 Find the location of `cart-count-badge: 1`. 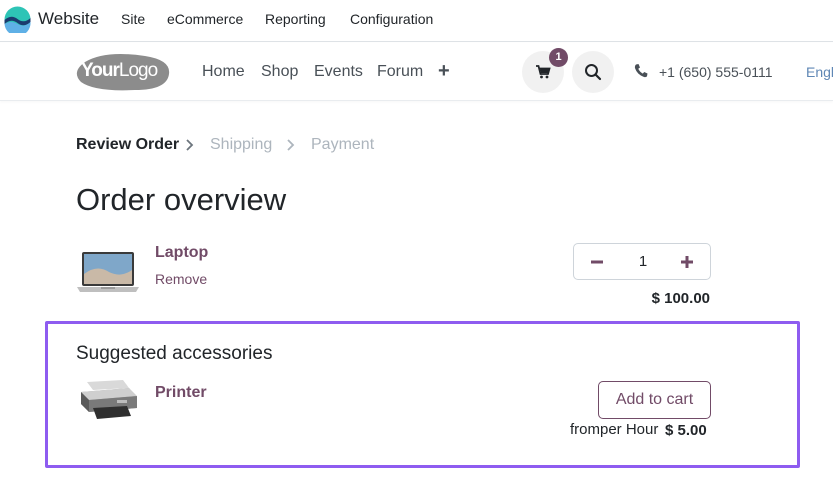

cart-count-badge: 1 is located at coordinates (558, 57).